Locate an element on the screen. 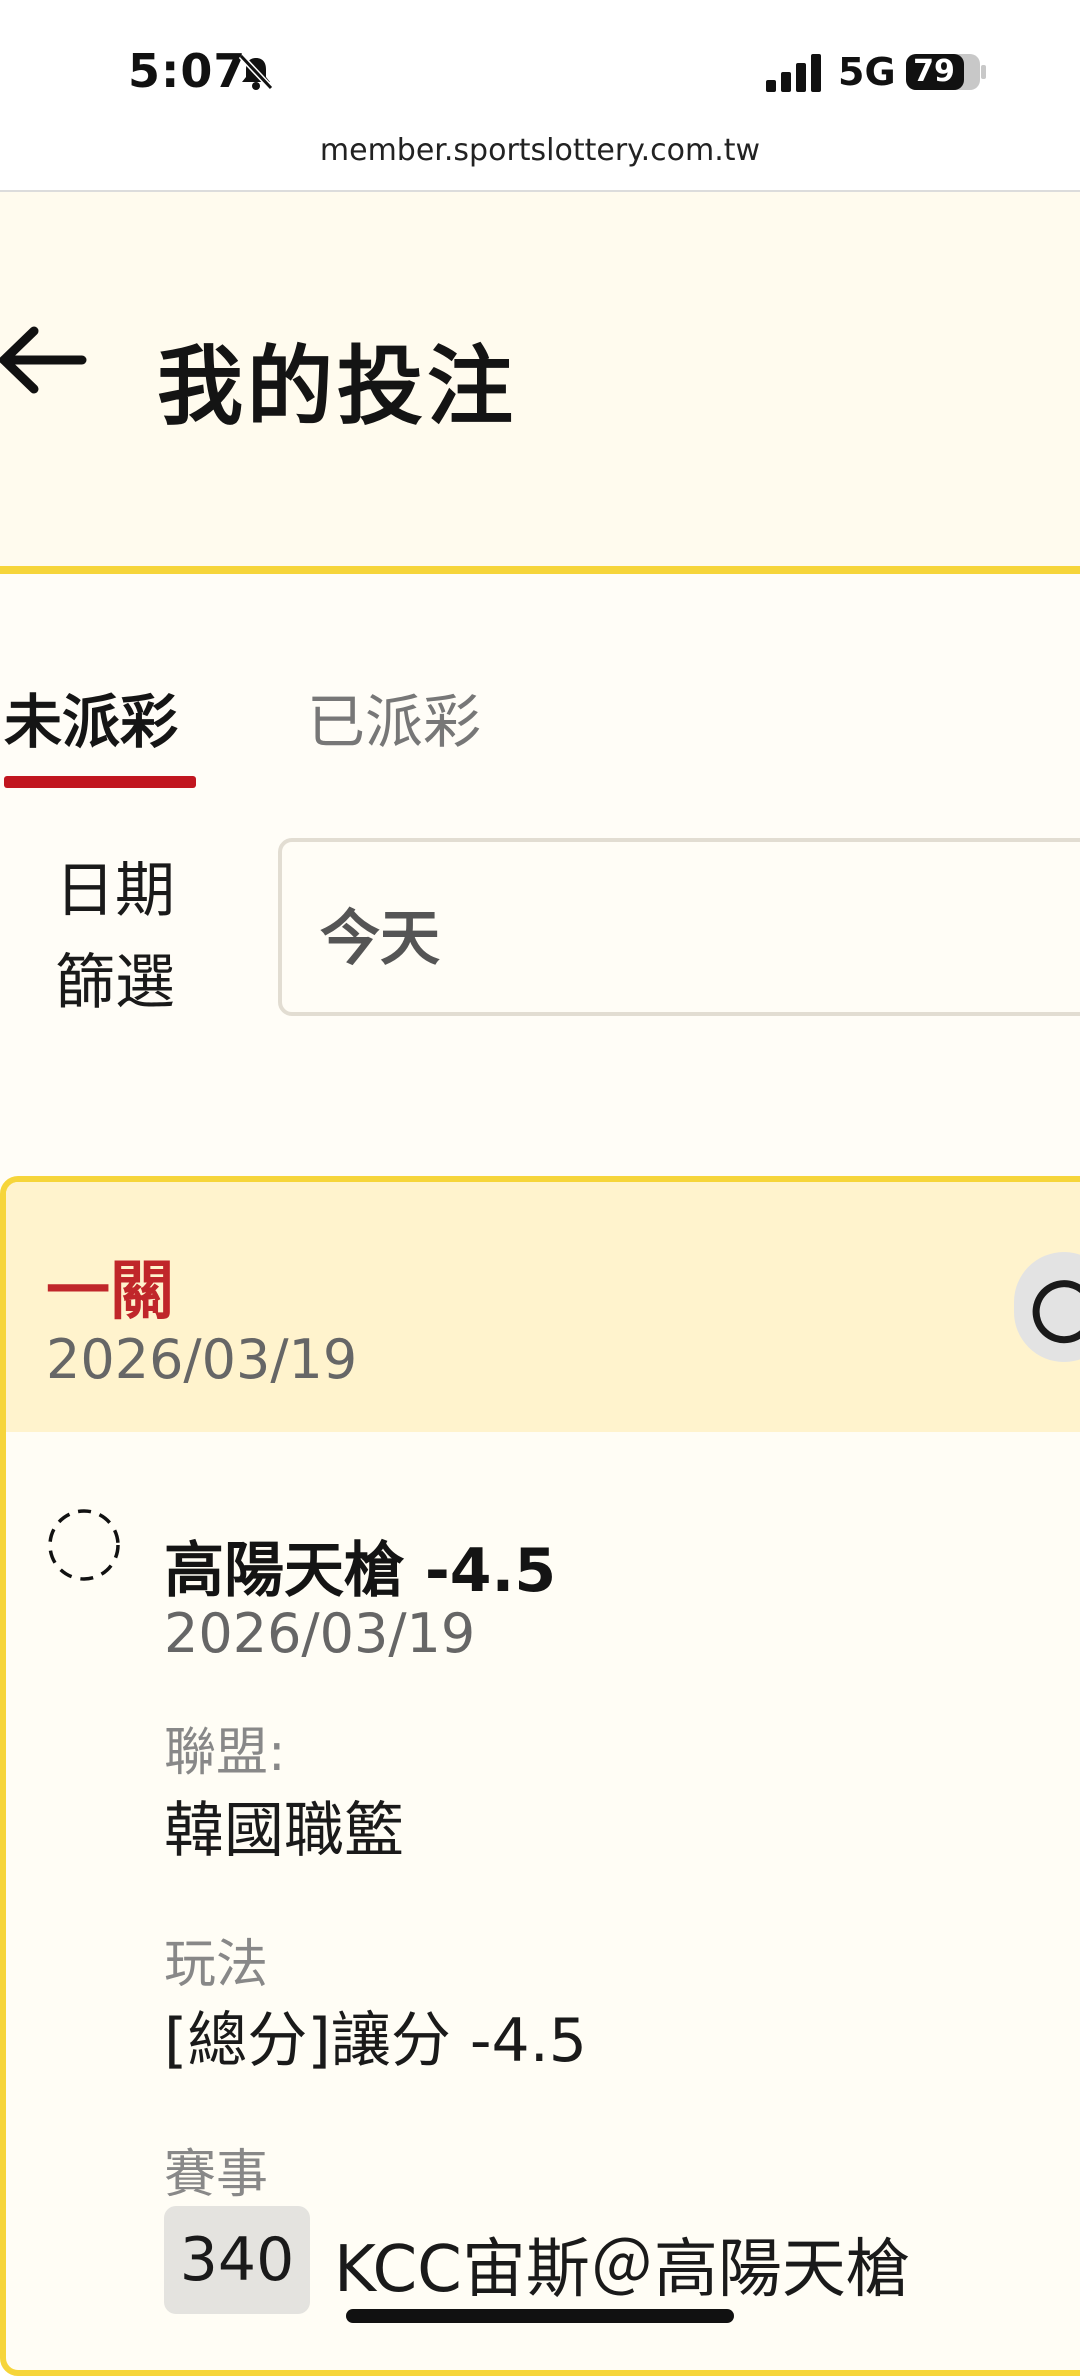  header-divider is located at coordinates (540, 570).